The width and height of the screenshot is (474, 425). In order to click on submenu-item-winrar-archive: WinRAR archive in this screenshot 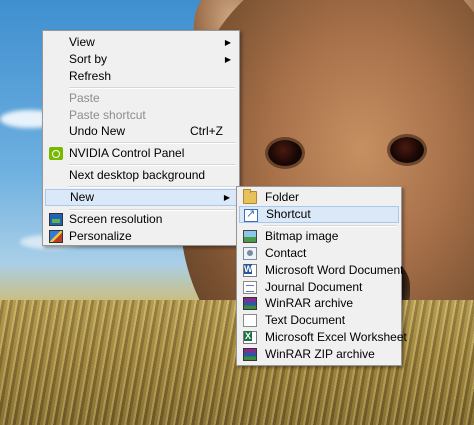, I will do `click(319, 303)`.